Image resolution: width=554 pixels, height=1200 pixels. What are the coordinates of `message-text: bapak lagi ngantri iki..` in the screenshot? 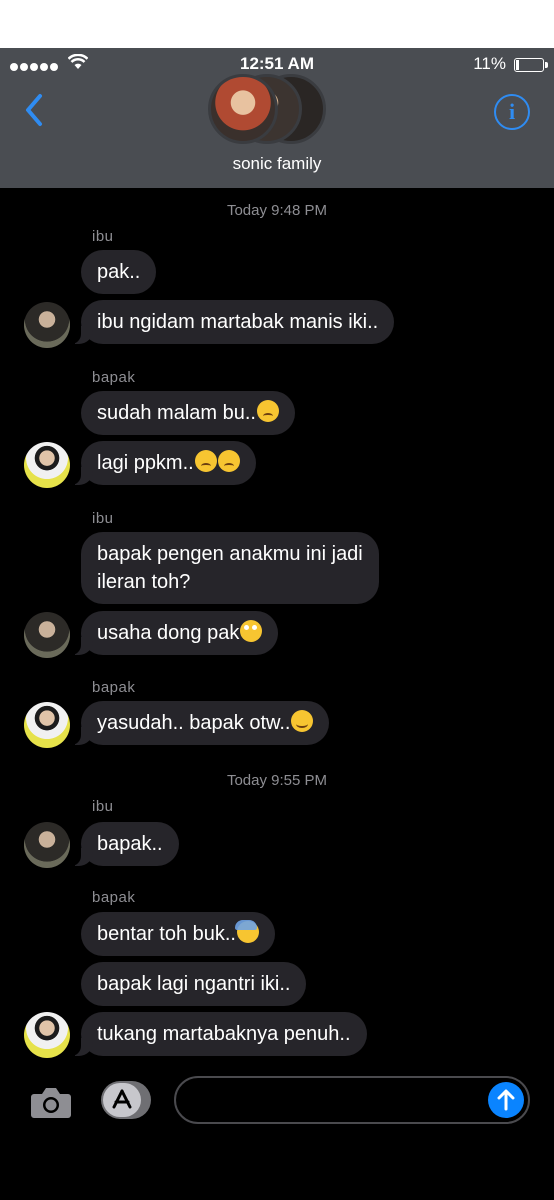 It's located at (194, 984).